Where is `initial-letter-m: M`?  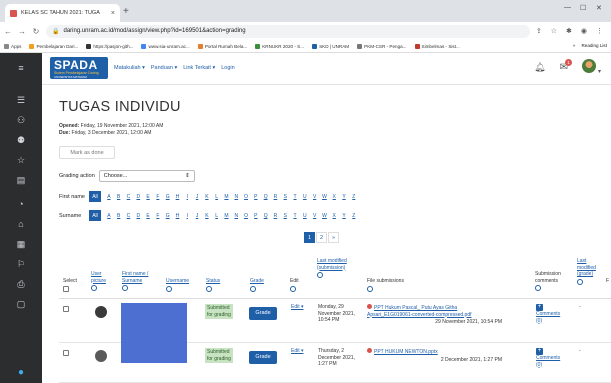 initial-letter-m: M is located at coordinates (227, 216).